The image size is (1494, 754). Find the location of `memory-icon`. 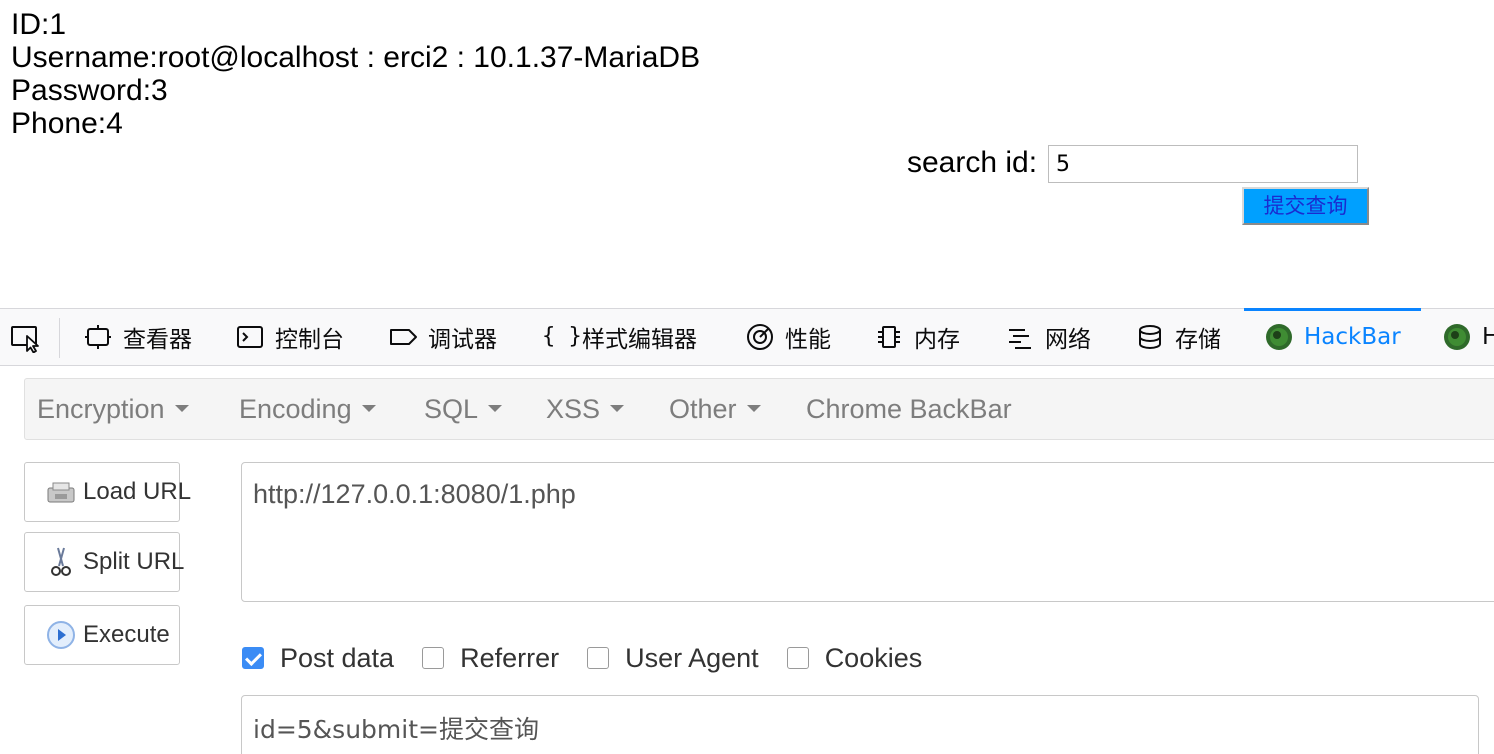

memory-icon is located at coordinates (889, 337).